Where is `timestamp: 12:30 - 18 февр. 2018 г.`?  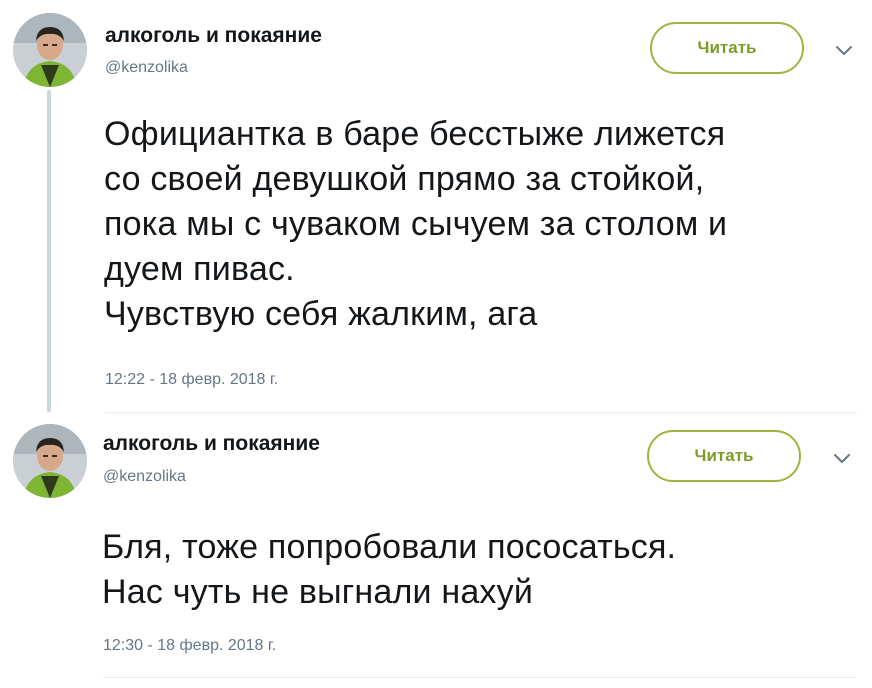
timestamp: 12:30 - 18 февр. 2018 г. is located at coordinates (189, 646).